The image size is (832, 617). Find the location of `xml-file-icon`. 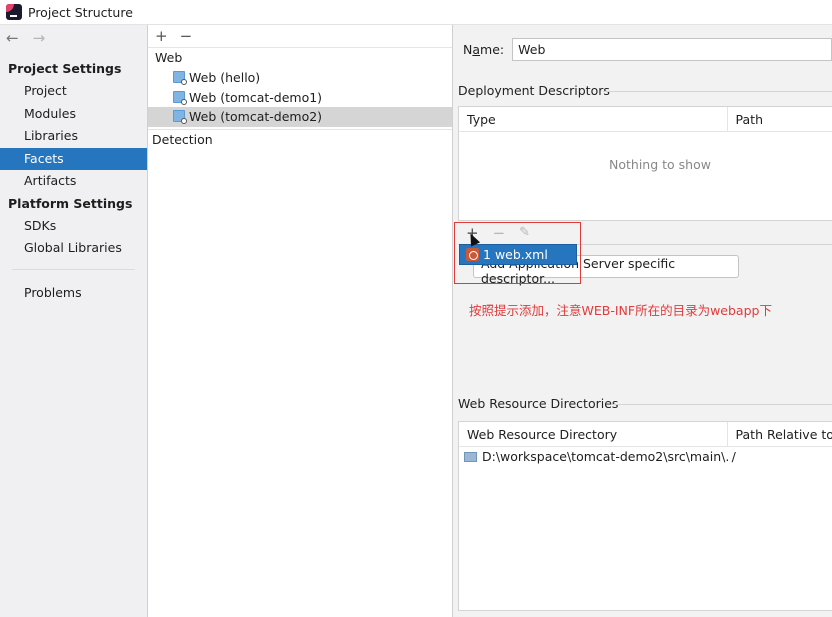

xml-file-icon is located at coordinates (472, 254).